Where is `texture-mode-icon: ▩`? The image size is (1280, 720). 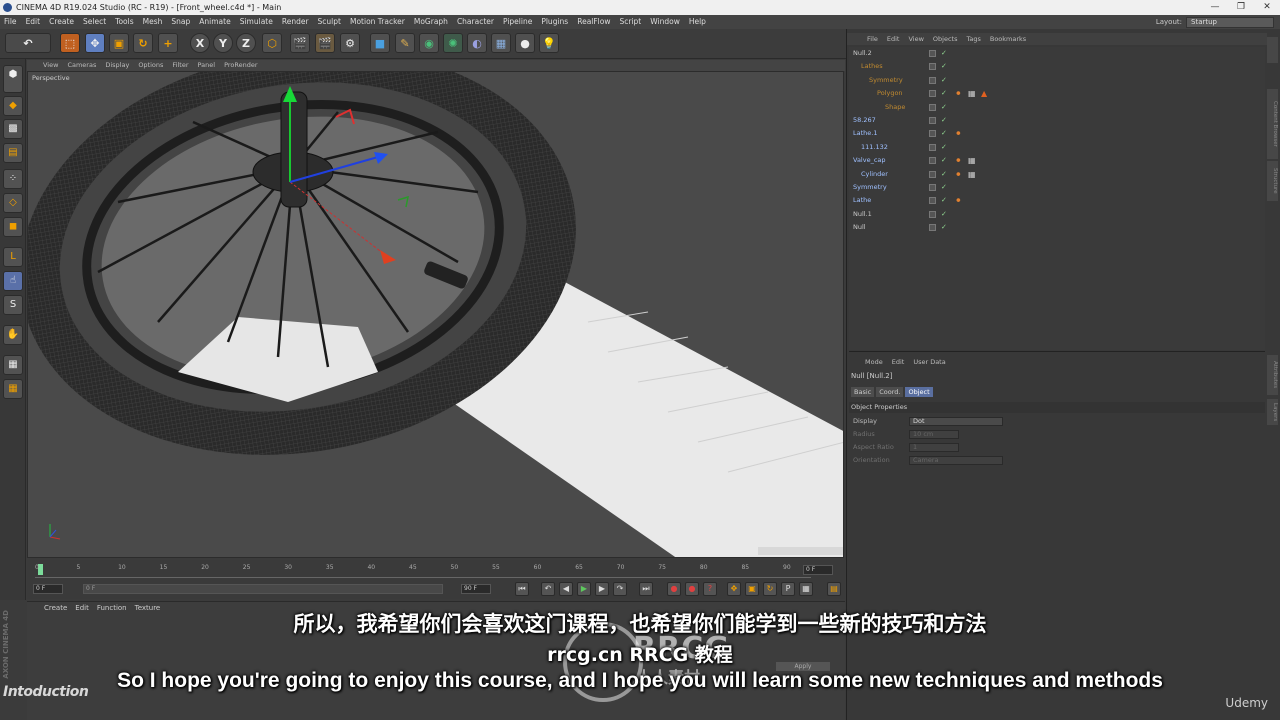
texture-mode-icon: ▩ is located at coordinates (13, 129).